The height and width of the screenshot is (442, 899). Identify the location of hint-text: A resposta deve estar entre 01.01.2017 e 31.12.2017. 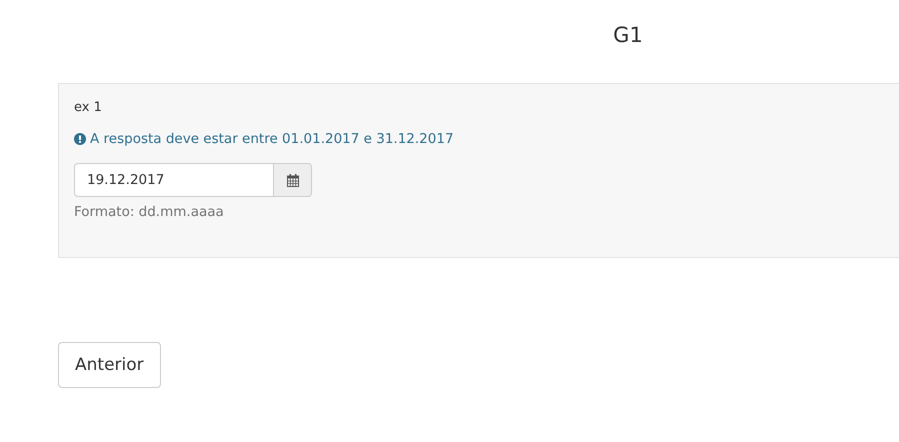
(272, 139).